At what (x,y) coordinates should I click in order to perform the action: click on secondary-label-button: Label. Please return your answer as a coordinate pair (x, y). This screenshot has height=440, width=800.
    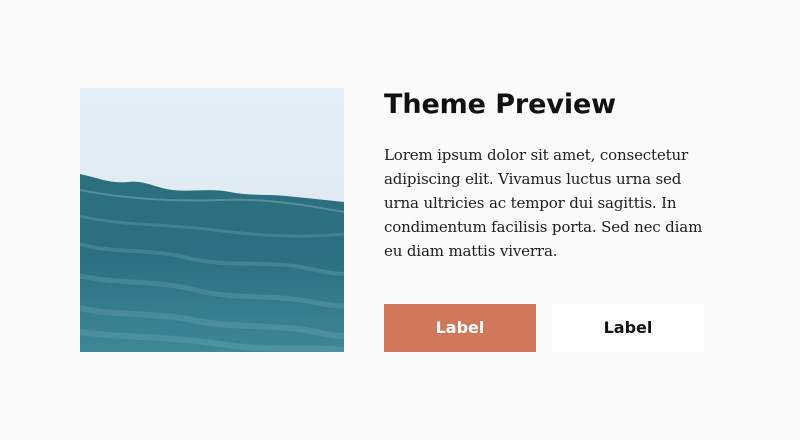
    Looking at the image, I should click on (628, 328).